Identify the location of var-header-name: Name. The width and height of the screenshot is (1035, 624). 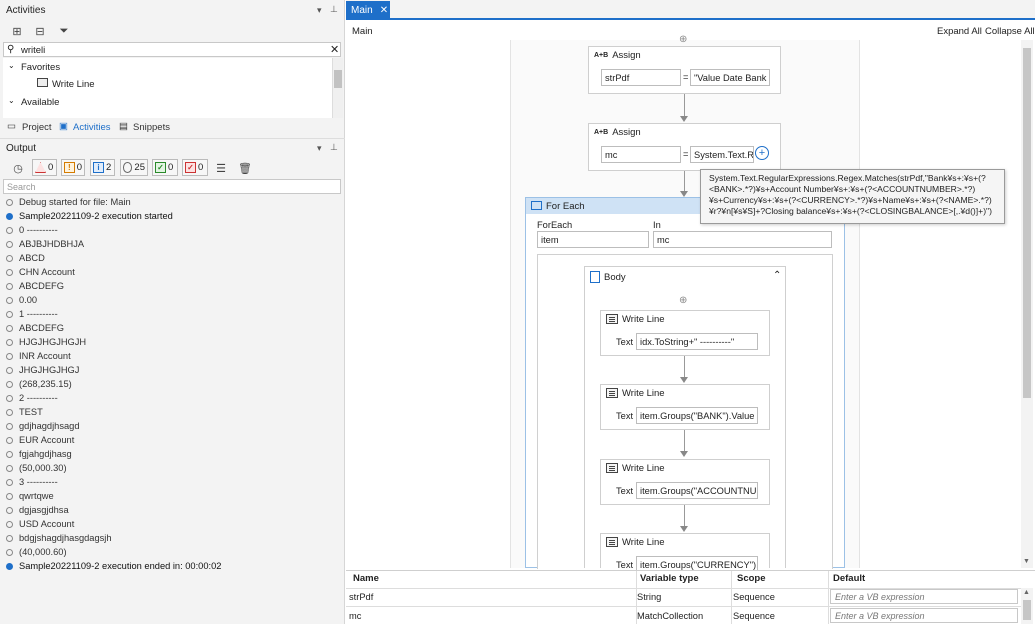
(366, 578).